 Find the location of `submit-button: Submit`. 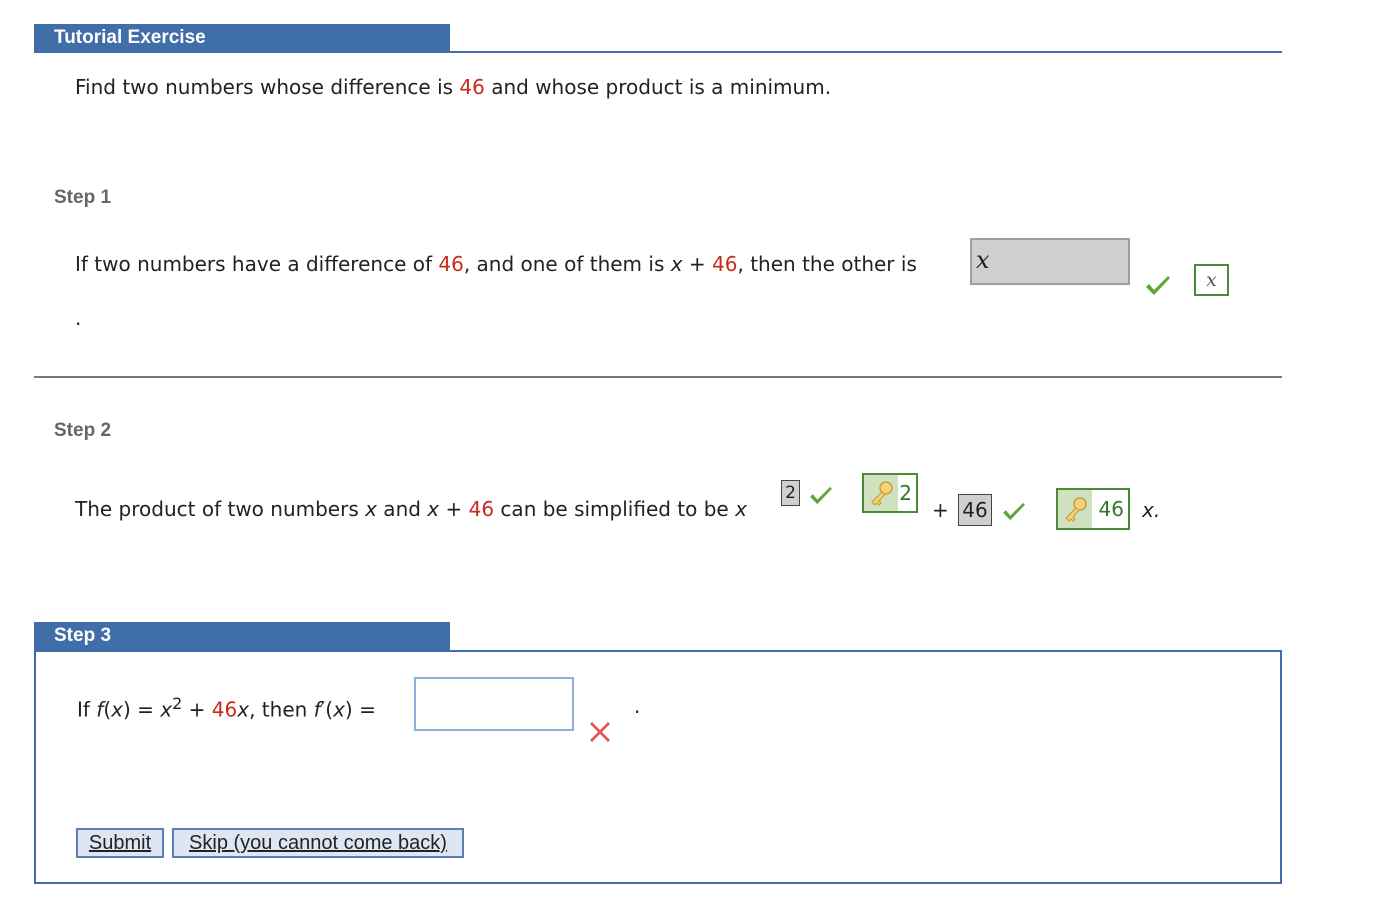

submit-button: Submit is located at coordinates (120, 843).